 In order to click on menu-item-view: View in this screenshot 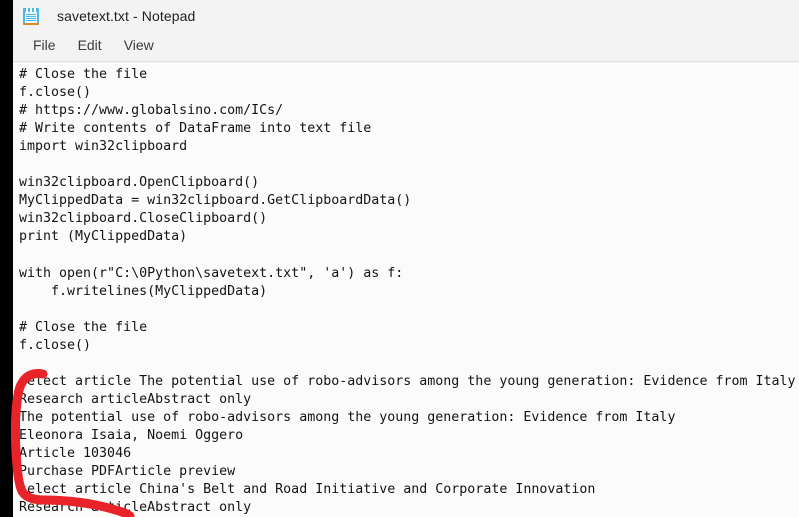, I will do `click(139, 46)`.